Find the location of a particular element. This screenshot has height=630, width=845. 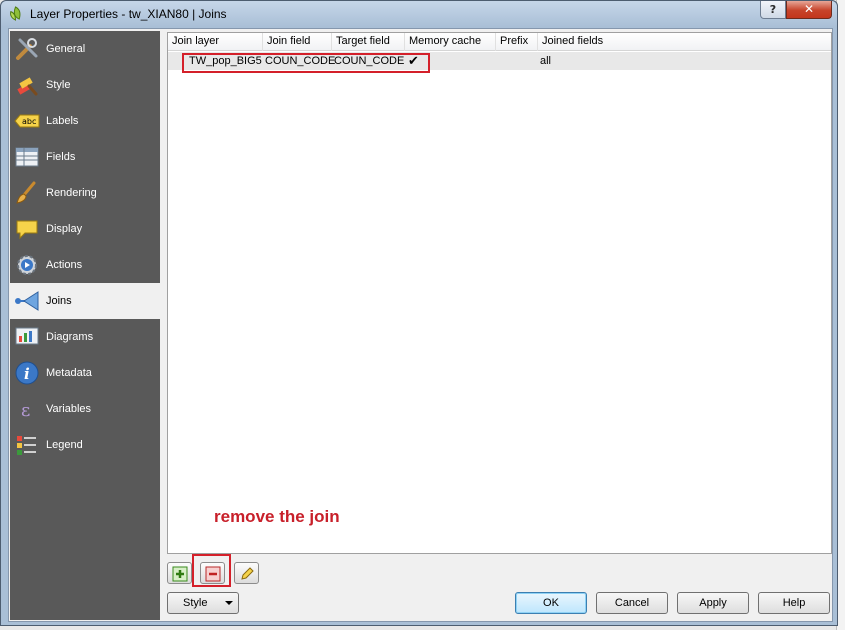

row-highlight-box is located at coordinates (306, 63).